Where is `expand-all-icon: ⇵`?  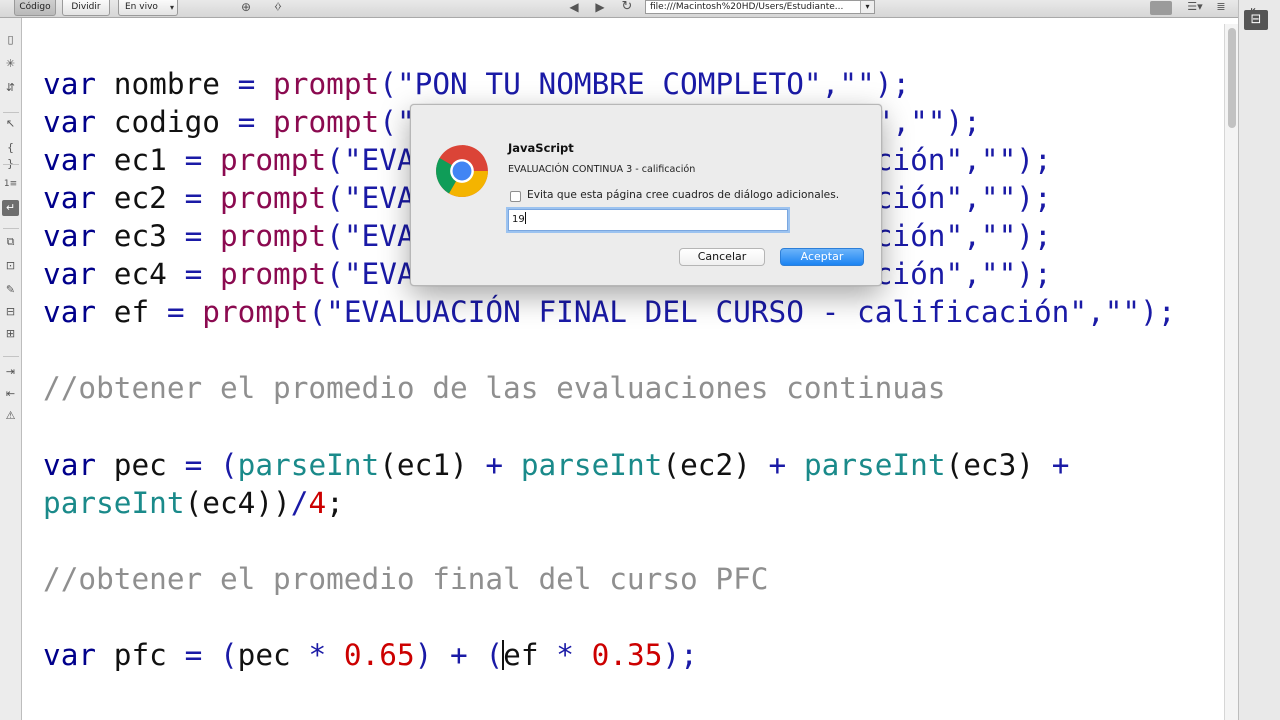
expand-all-icon: ⇵ is located at coordinates (10, 88).